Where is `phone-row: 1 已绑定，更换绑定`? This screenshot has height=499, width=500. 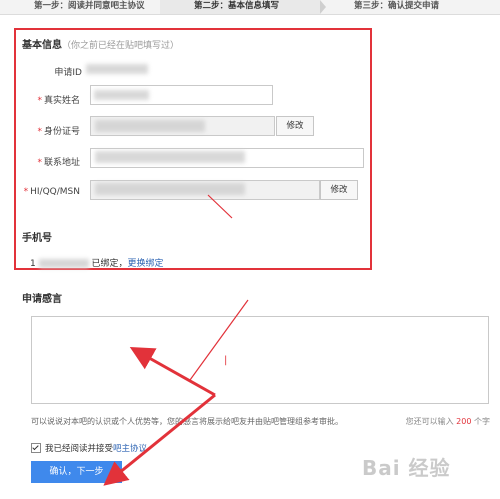 phone-row: 1 已绑定，更换绑定 is located at coordinates (97, 262).